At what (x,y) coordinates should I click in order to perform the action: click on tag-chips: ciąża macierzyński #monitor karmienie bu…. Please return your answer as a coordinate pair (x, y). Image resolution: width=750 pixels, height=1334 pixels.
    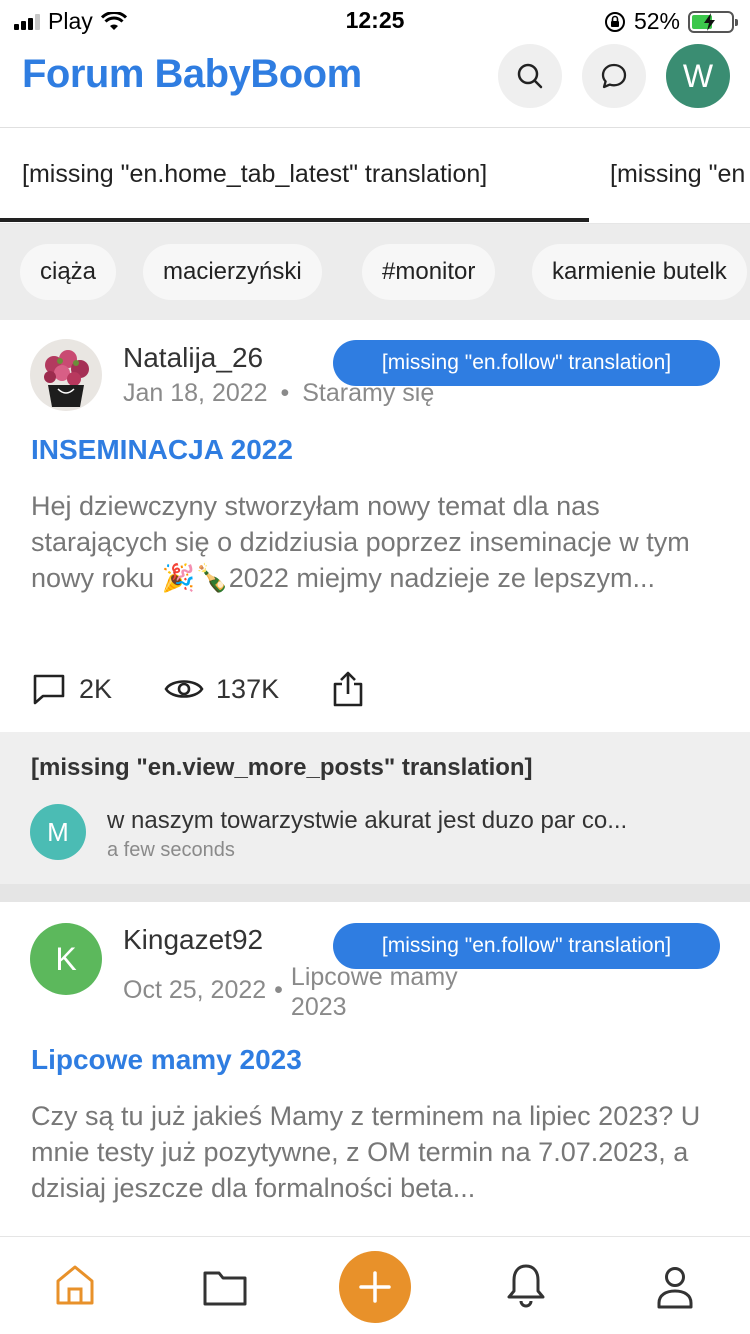
    Looking at the image, I should click on (375, 272).